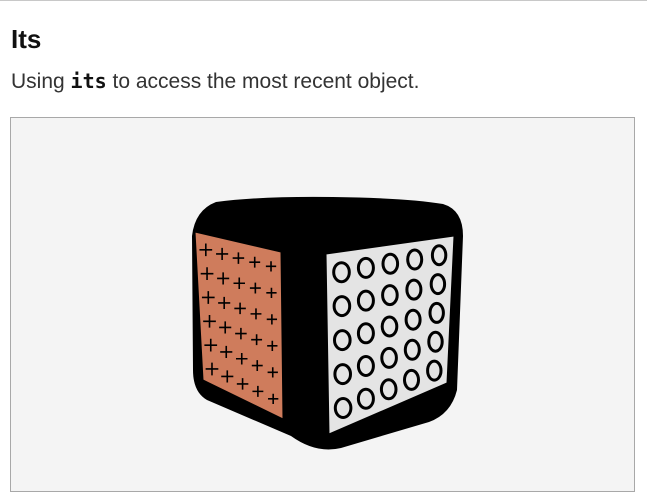  Describe the element at coordinates (41, 81) in the screenshot. I see `description-prefix: Using` at that location.